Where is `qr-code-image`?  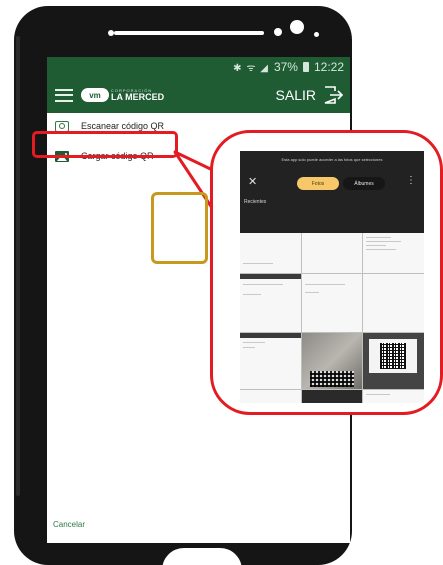
qr-code-image is located at coordinates (393, 356).